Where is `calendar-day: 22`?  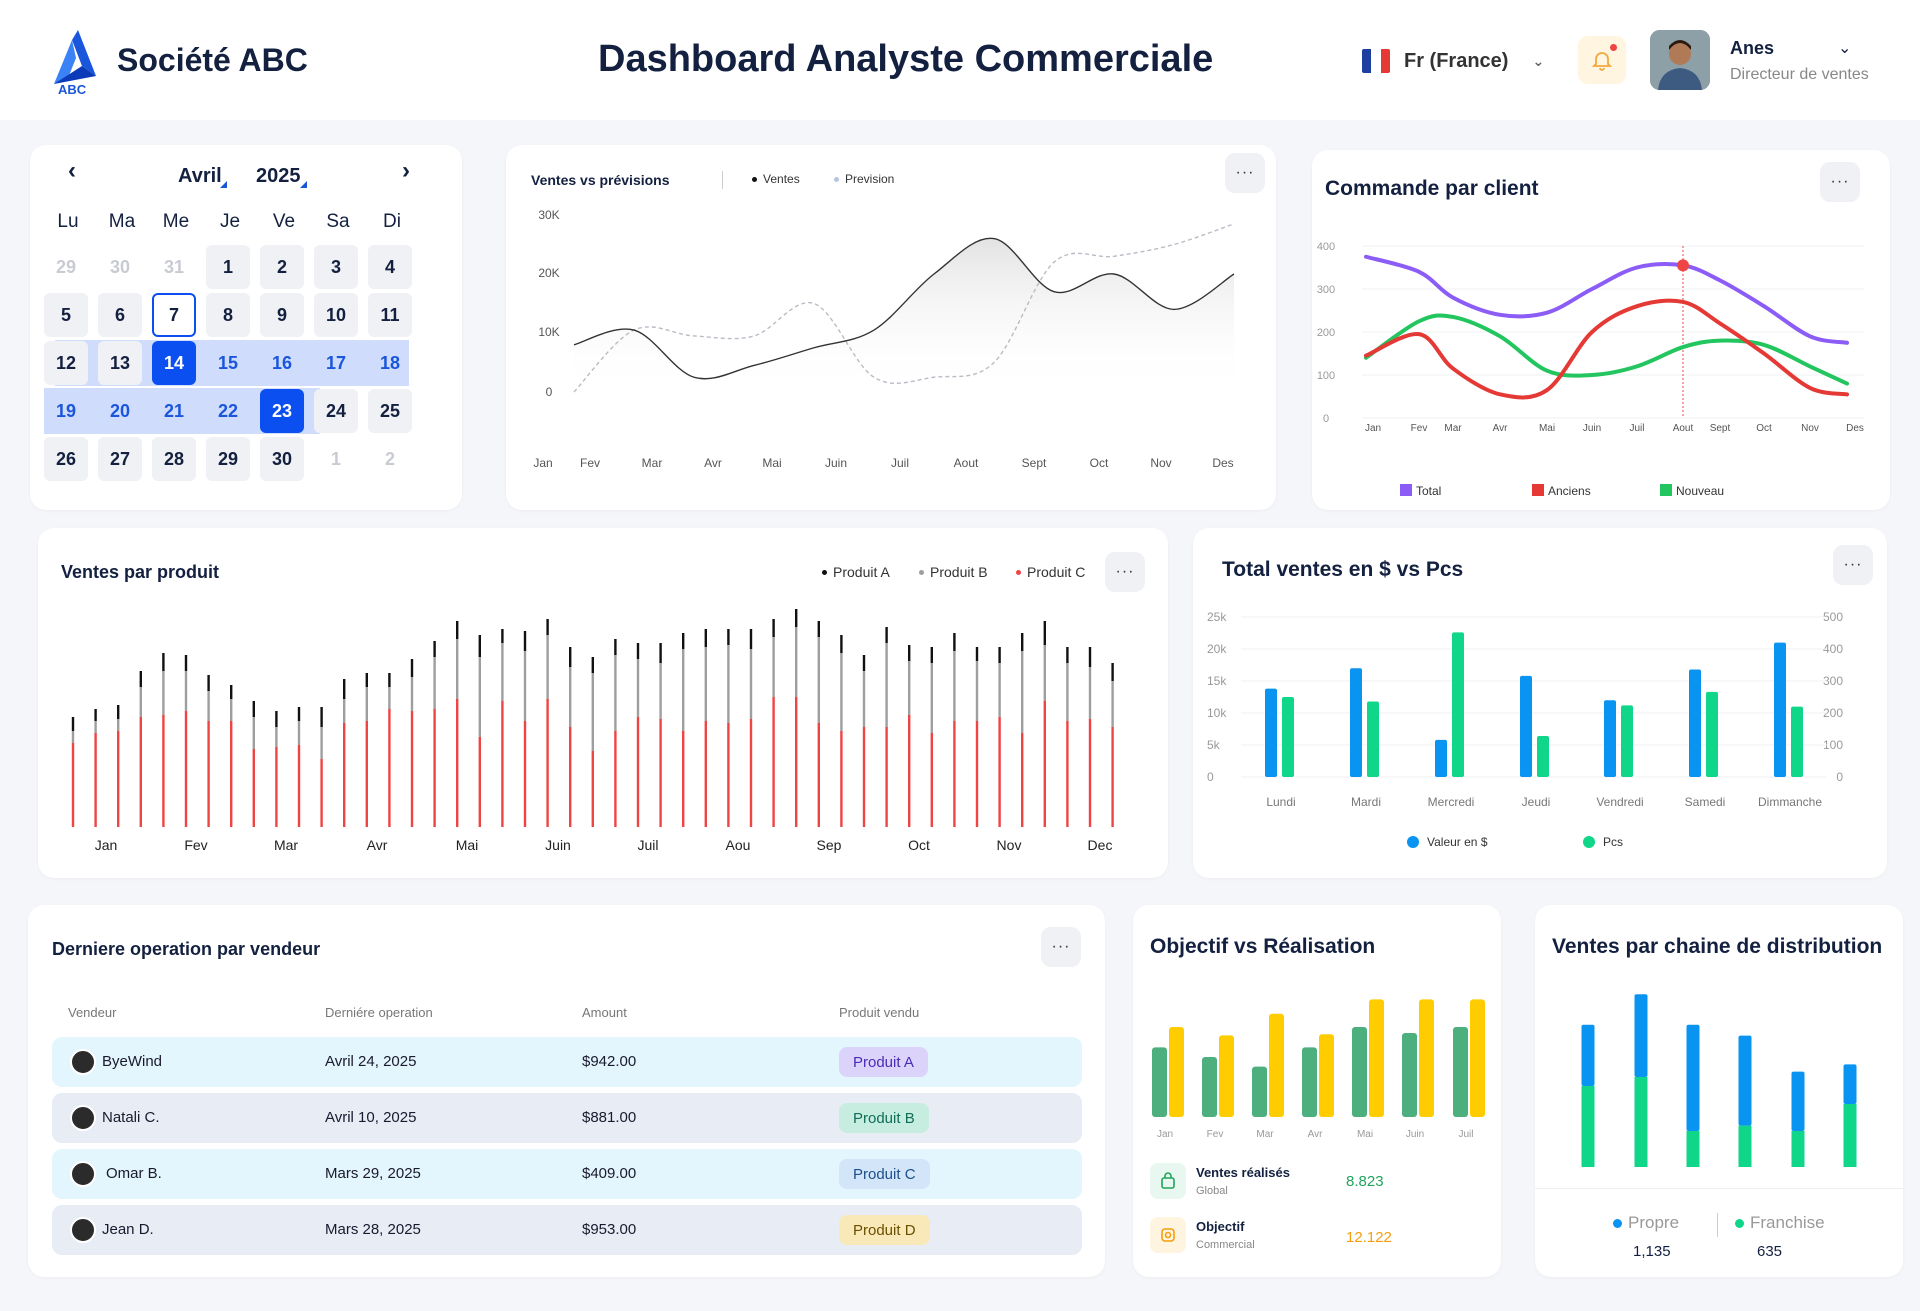 calendar-day: 22 is located at coordinates (228, 411).